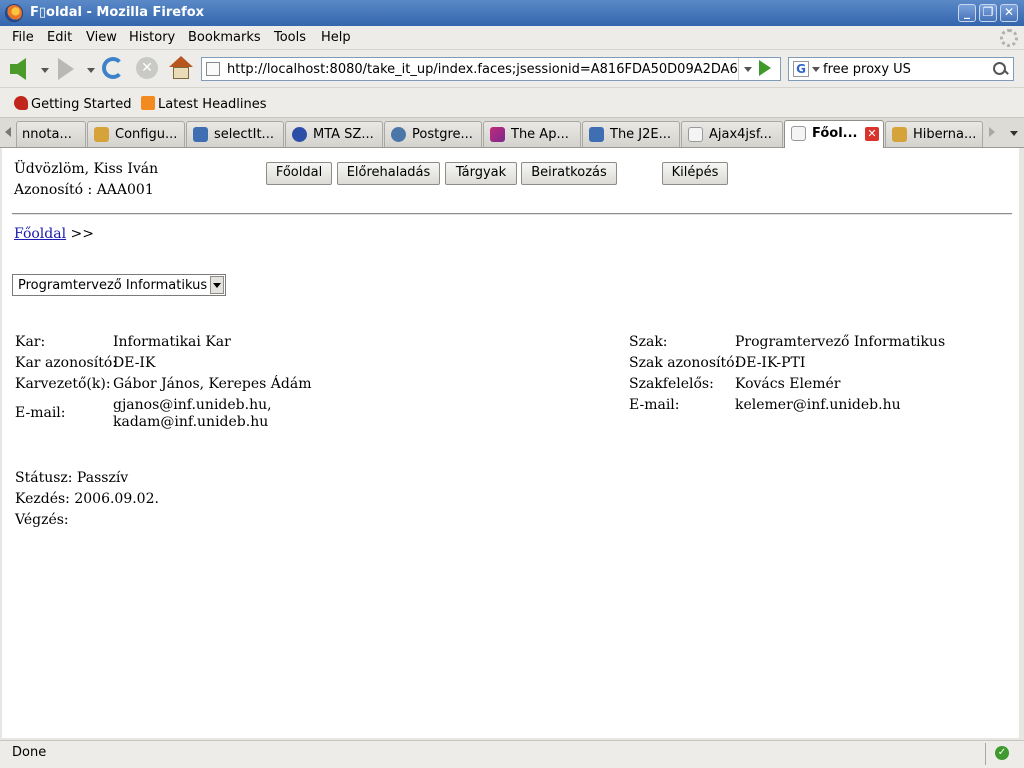  I want to click on faculty-email-1: gjanos@inf.unideb.hu,, so click(192, 405).